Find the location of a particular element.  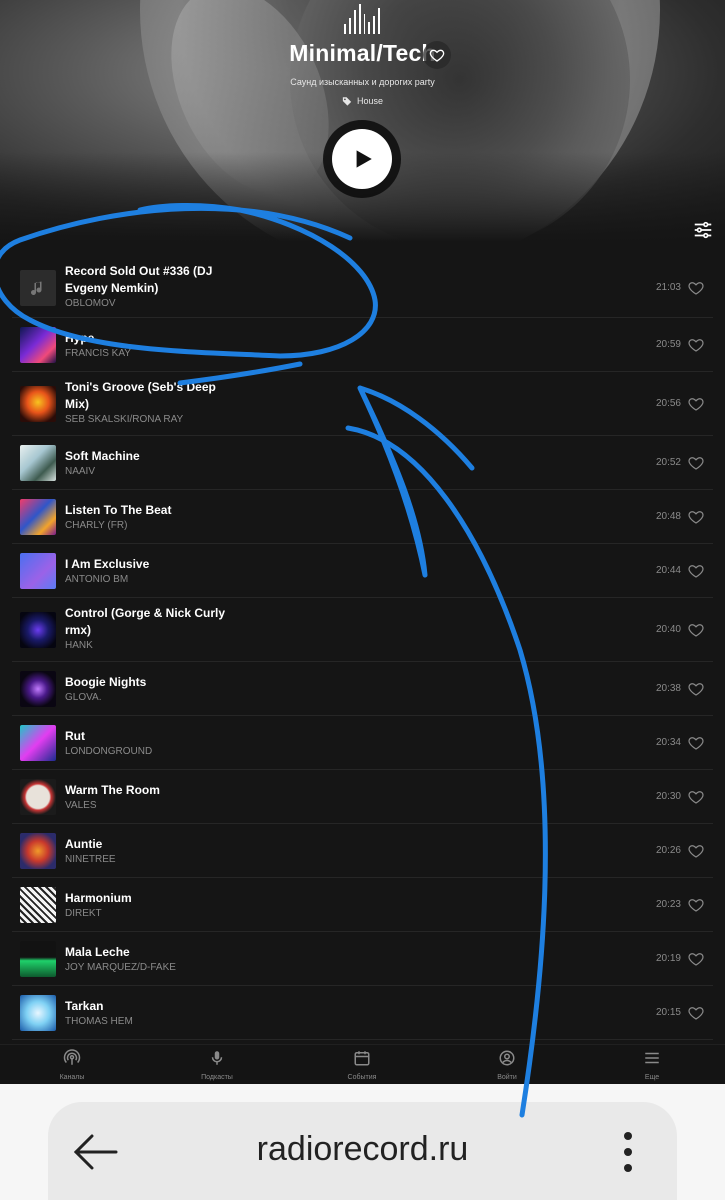

nav-item-5: Еще is located at coordinates (652, 1065).